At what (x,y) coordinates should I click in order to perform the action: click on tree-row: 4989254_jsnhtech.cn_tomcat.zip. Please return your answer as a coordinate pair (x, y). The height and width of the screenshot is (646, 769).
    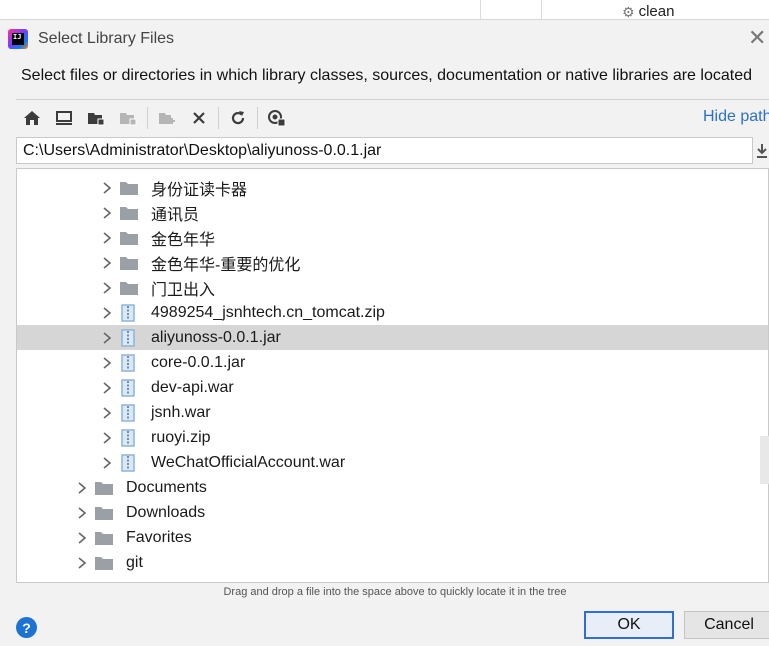
    Looking at the image, I should click on (392, 312).